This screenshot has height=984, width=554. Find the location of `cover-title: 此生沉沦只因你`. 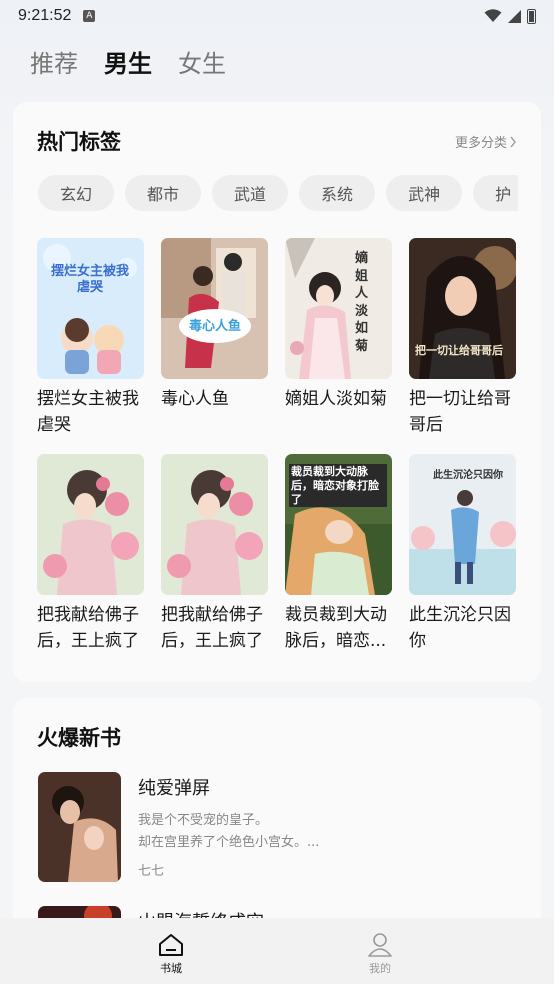

cover-title: 此生沉沦只因你 is located at coordinates (468, 475).